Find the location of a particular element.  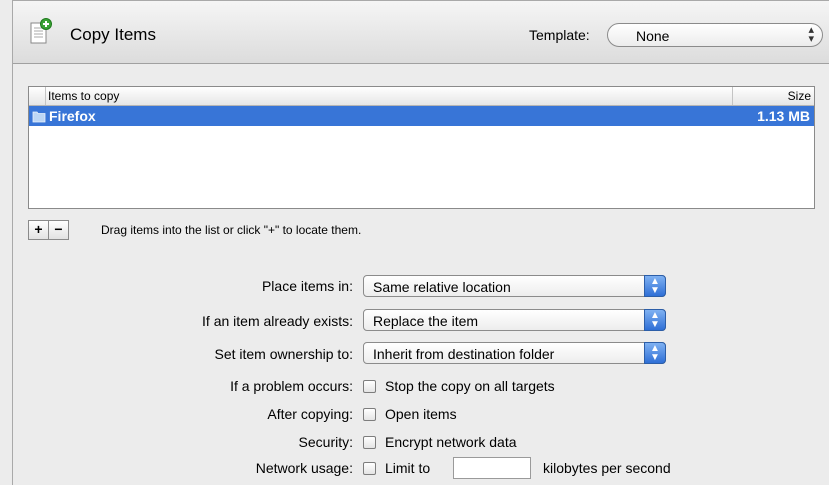

ownership-label: Set item ownership to: is located at coordinates (283, 354).